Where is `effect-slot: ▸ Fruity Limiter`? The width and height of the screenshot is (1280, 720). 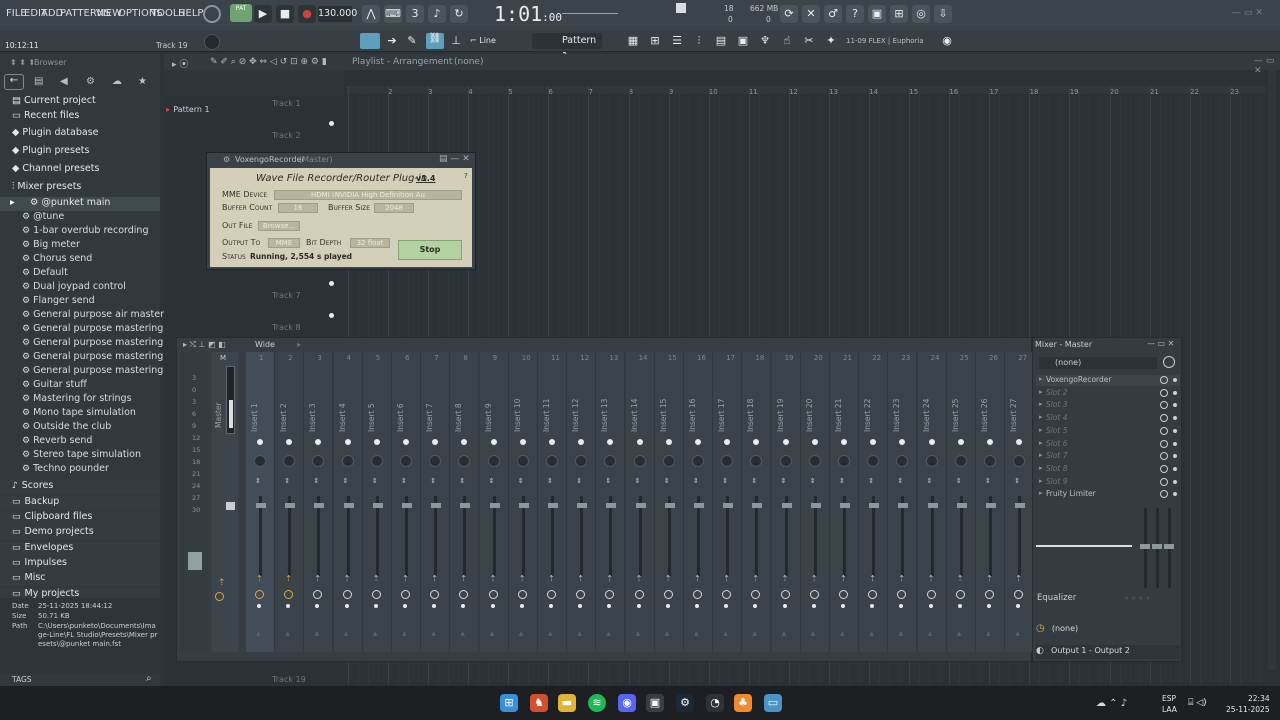
effect-slot: ▸ Fruity Limiter is located at coordinates (1108, 494).